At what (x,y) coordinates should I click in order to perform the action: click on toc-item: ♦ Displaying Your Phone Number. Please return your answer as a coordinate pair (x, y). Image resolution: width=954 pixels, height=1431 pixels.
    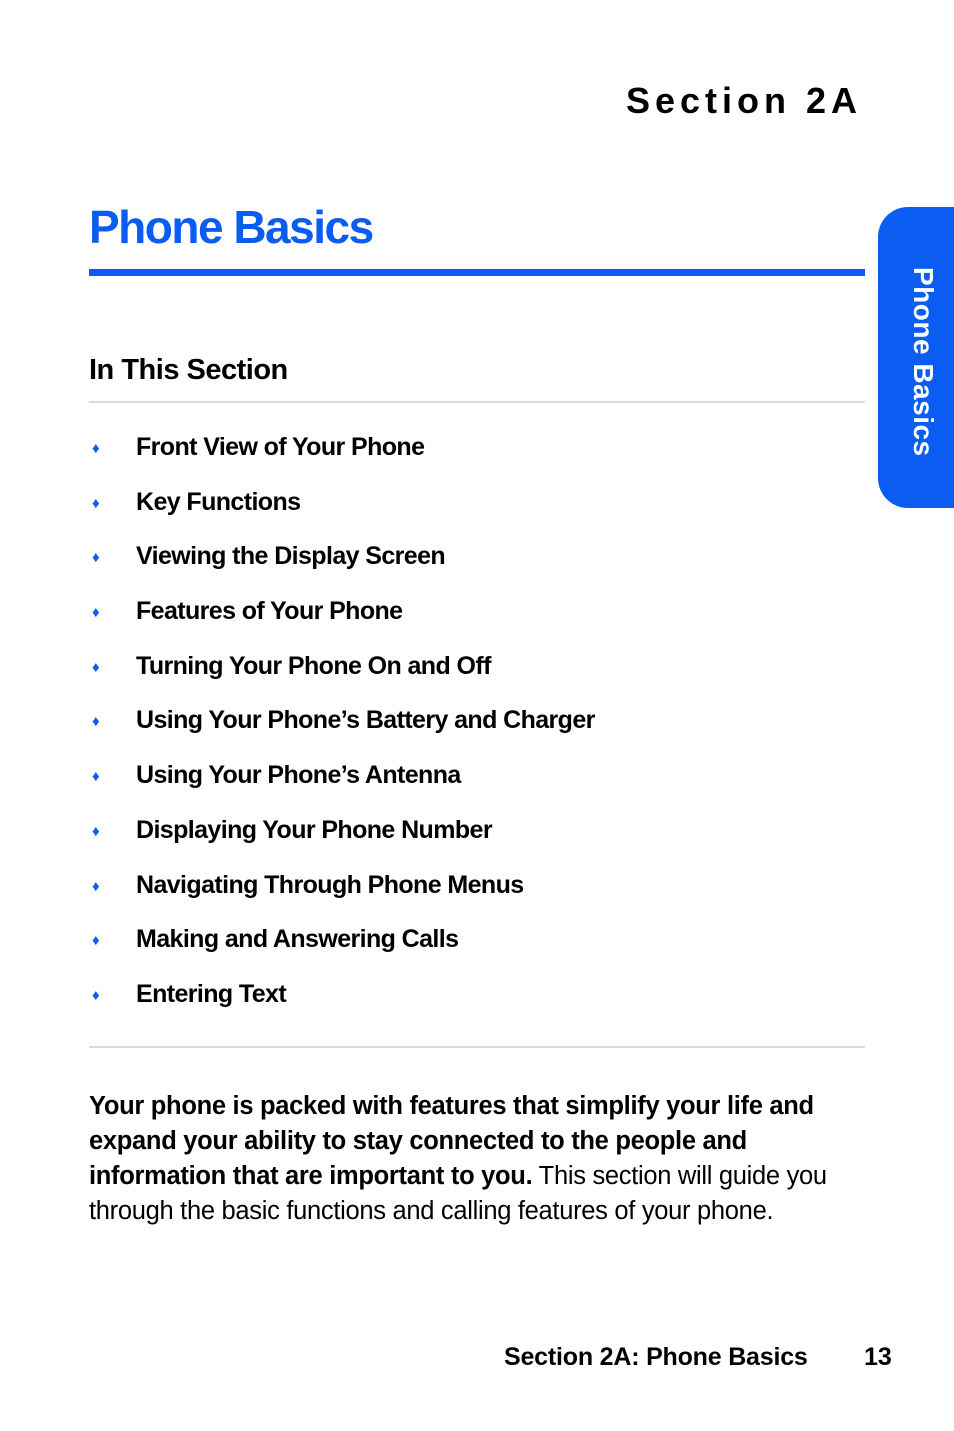
    Looking at the image, I should click on (477, 840).